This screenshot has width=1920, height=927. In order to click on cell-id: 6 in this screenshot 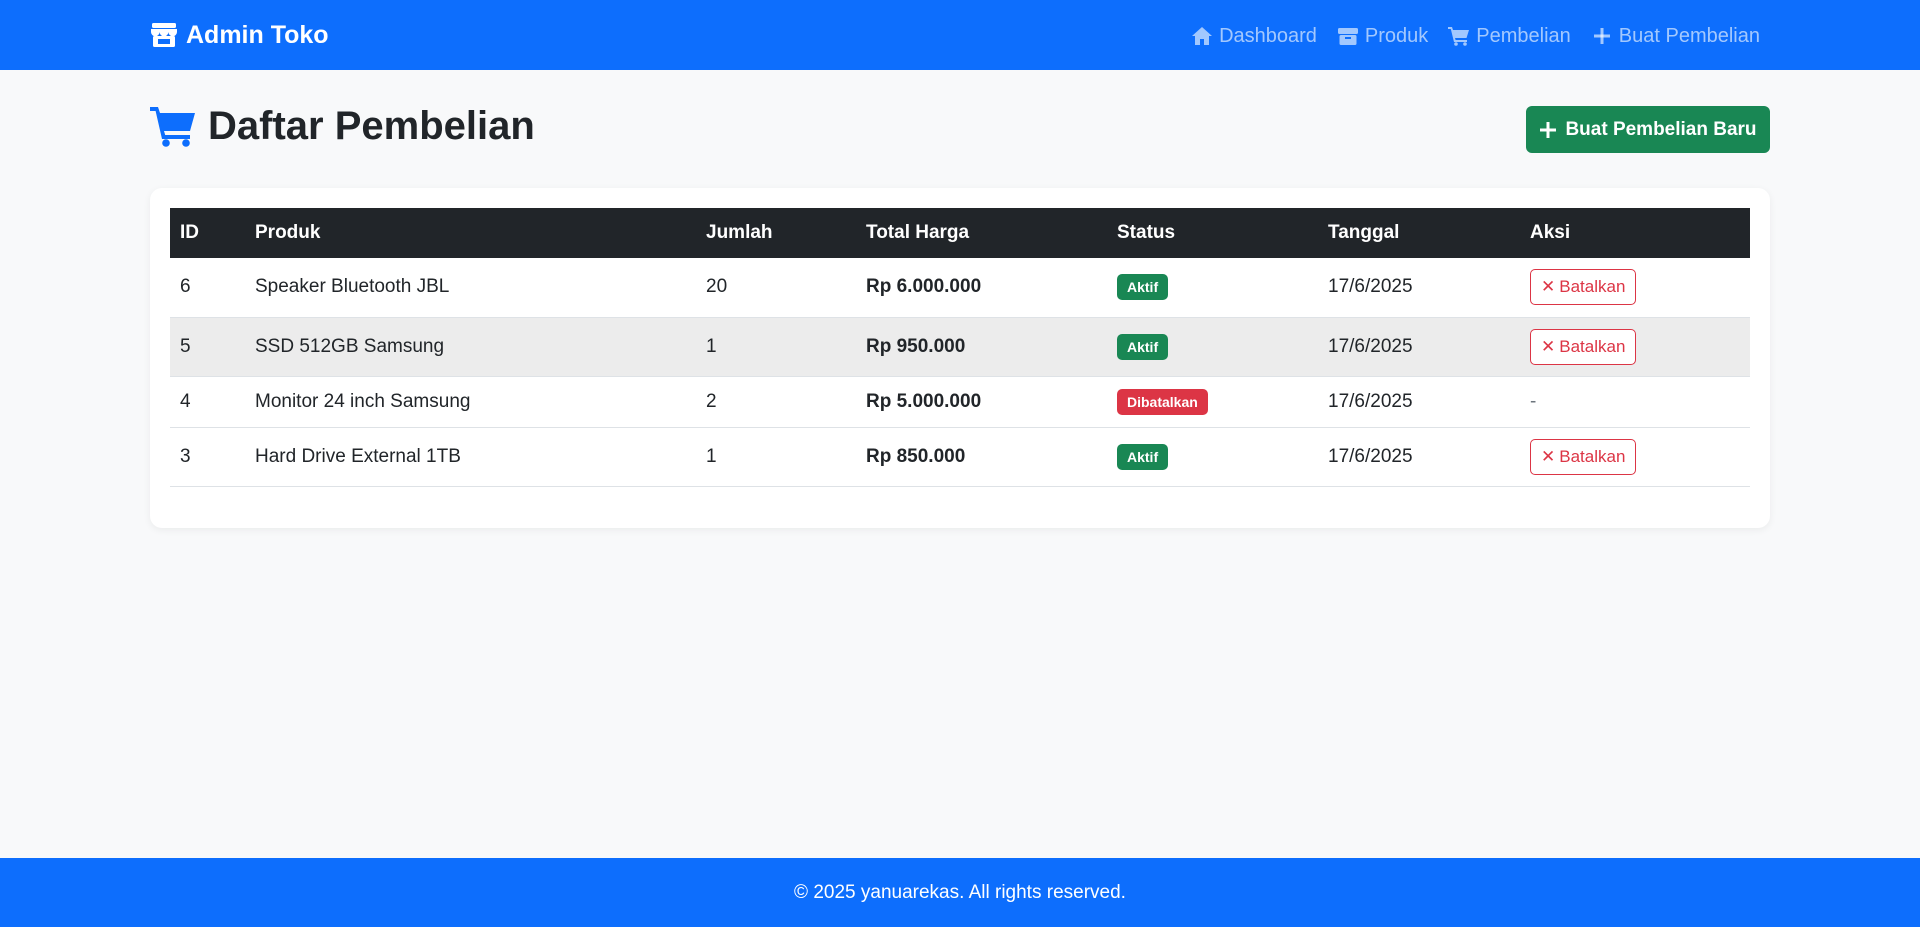, I will do `click(207, 288)`.